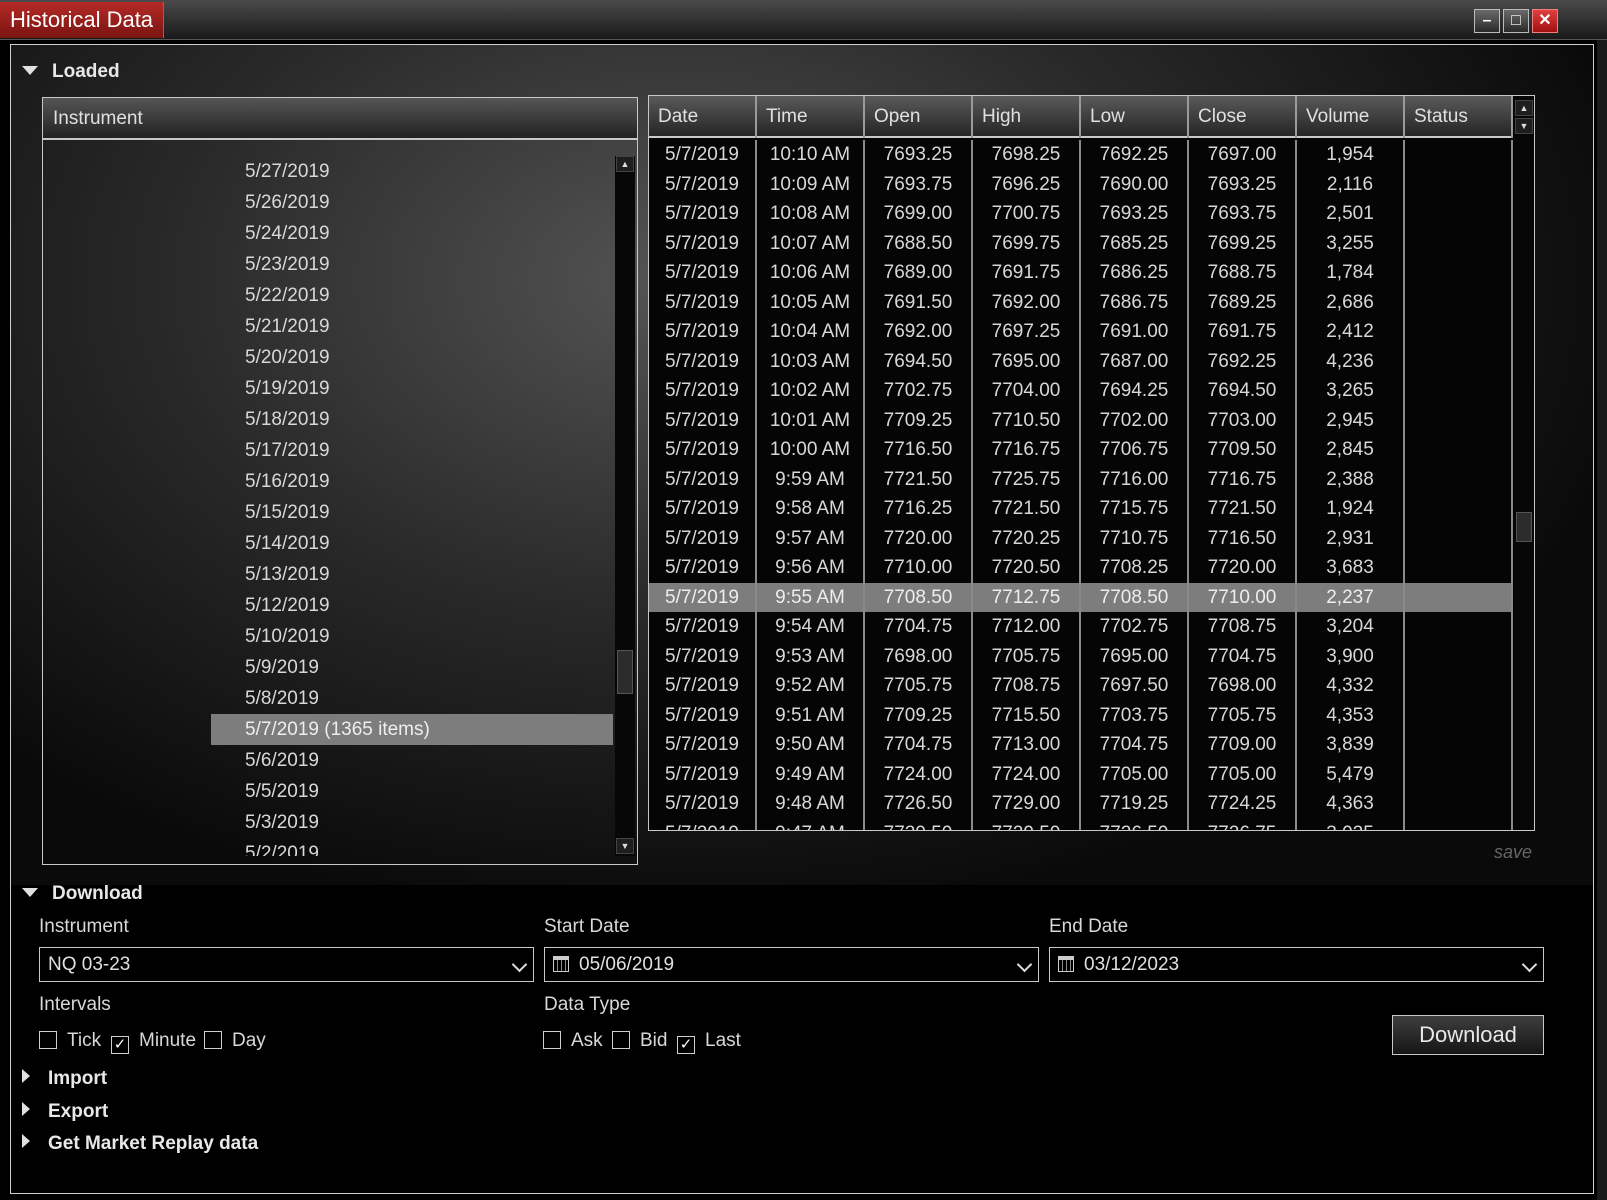 Image resolution: width=1607 pixels, height=1200 pixels. What do you see at coordinates (328, 295) in the screenshot?
I see `instrument-list-item: 5/22/2019` at bounding box center [328, 295].